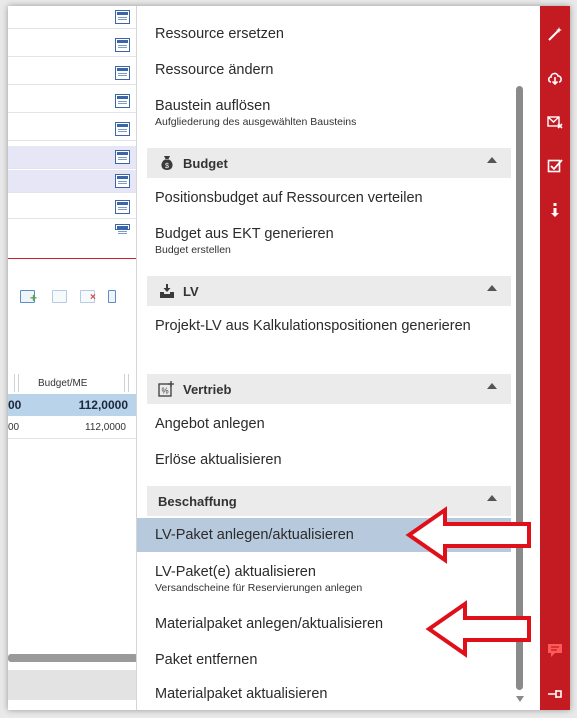 The image size is (577, 718). Describe the element at coordinates (555, 122) in the screenshot. I see `mail-error-icon` at that location.